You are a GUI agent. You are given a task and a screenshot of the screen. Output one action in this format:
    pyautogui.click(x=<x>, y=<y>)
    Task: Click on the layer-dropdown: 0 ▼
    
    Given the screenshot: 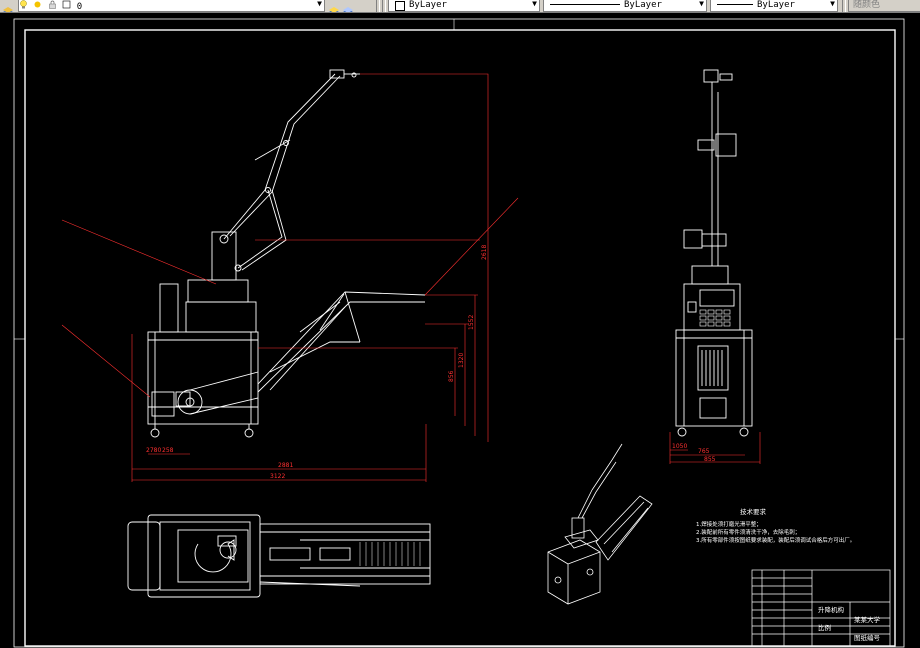 What is the action you would take?
    pyautogui.click(x=171, y=6)
    